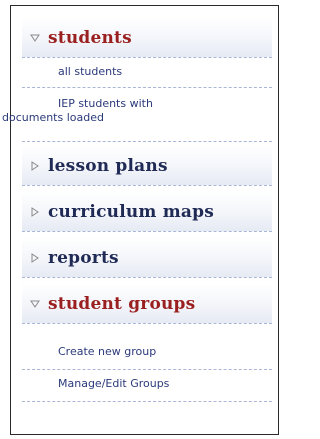  I want to click on nav-item-create-new-group: Create new group, so click(147, 355).